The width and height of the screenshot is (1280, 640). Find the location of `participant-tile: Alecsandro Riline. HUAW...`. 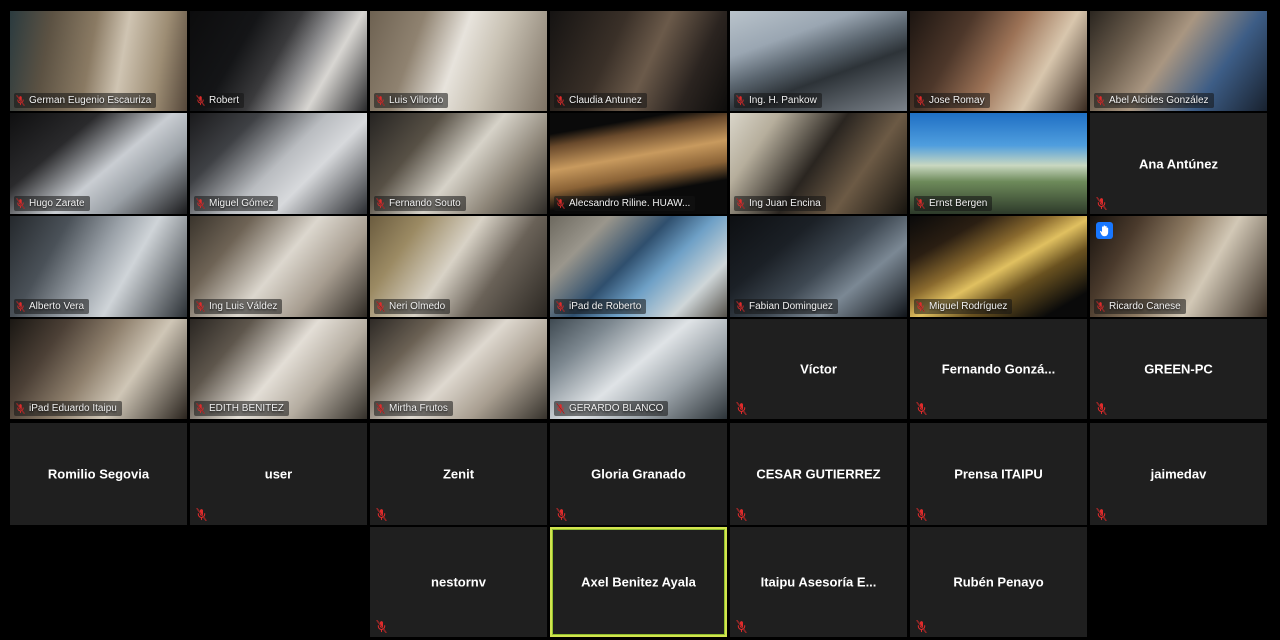

participant-tile: Alecsandro Riline. HUAW... is located at coordinates (638, 163).